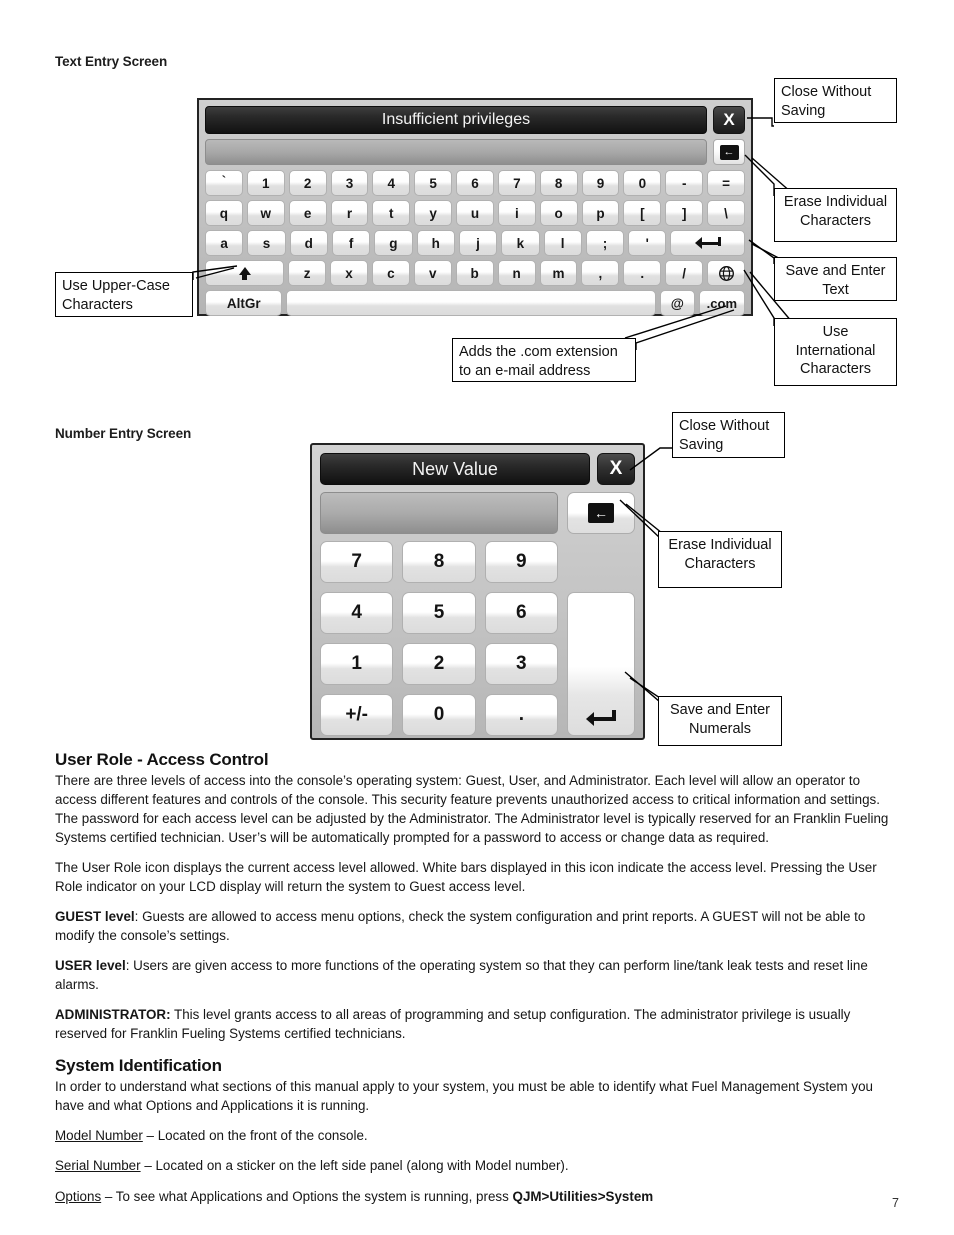 The image size is (954, 1235). I want to click on key-period: ., so click(642, 273).